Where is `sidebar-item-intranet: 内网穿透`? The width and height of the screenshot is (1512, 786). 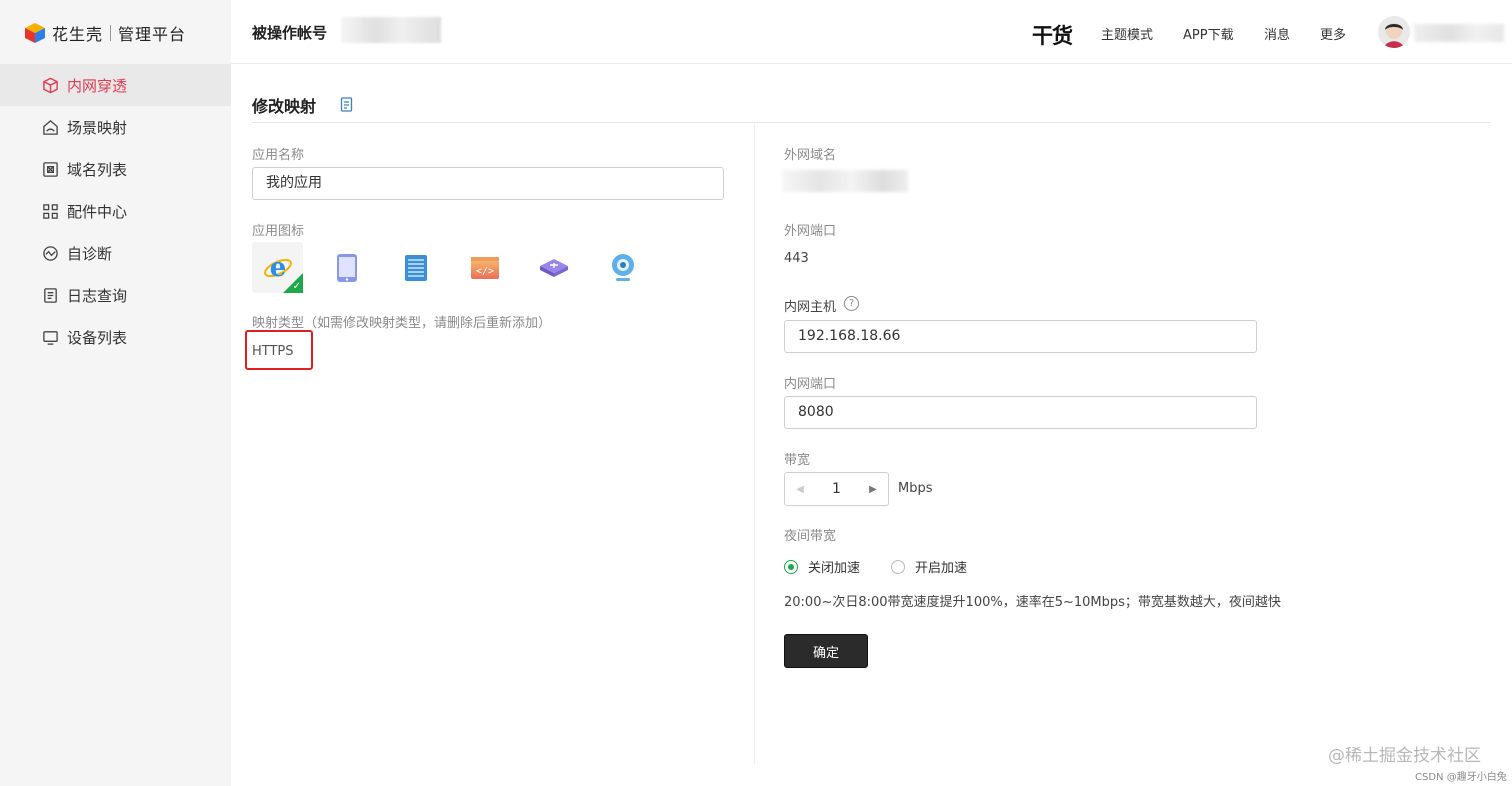
sidebar-item-intranet: 内网穿透 is located at coordinates (115, 85).